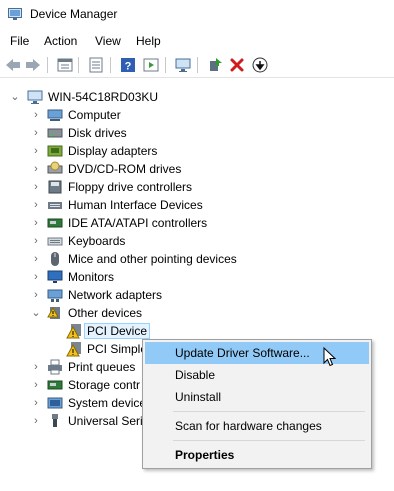  What do you see at coordinates (55, 276) in the screenshot?
I see `monitor-icon` at bounding box center [55, 276].